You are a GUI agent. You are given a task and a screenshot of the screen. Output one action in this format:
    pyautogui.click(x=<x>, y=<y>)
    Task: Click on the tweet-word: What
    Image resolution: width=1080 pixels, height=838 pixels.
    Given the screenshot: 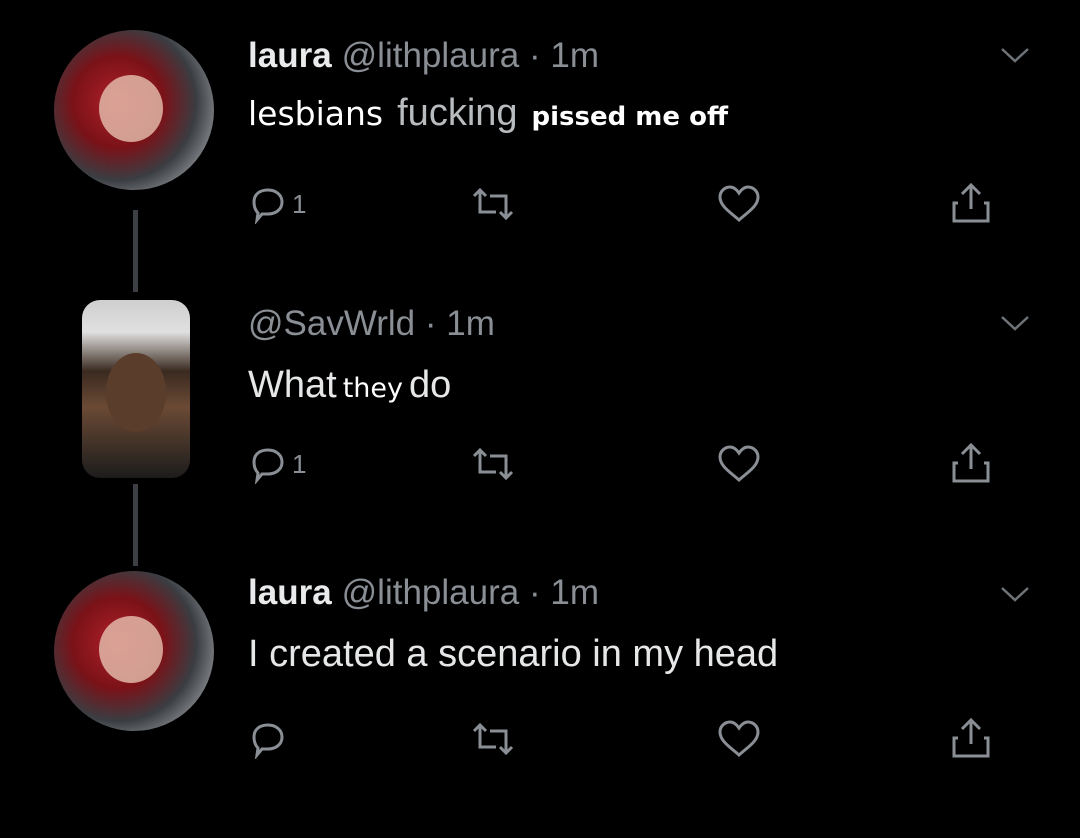 What is the action you would take?
    pyautogui.click(x=292, y=385)
    